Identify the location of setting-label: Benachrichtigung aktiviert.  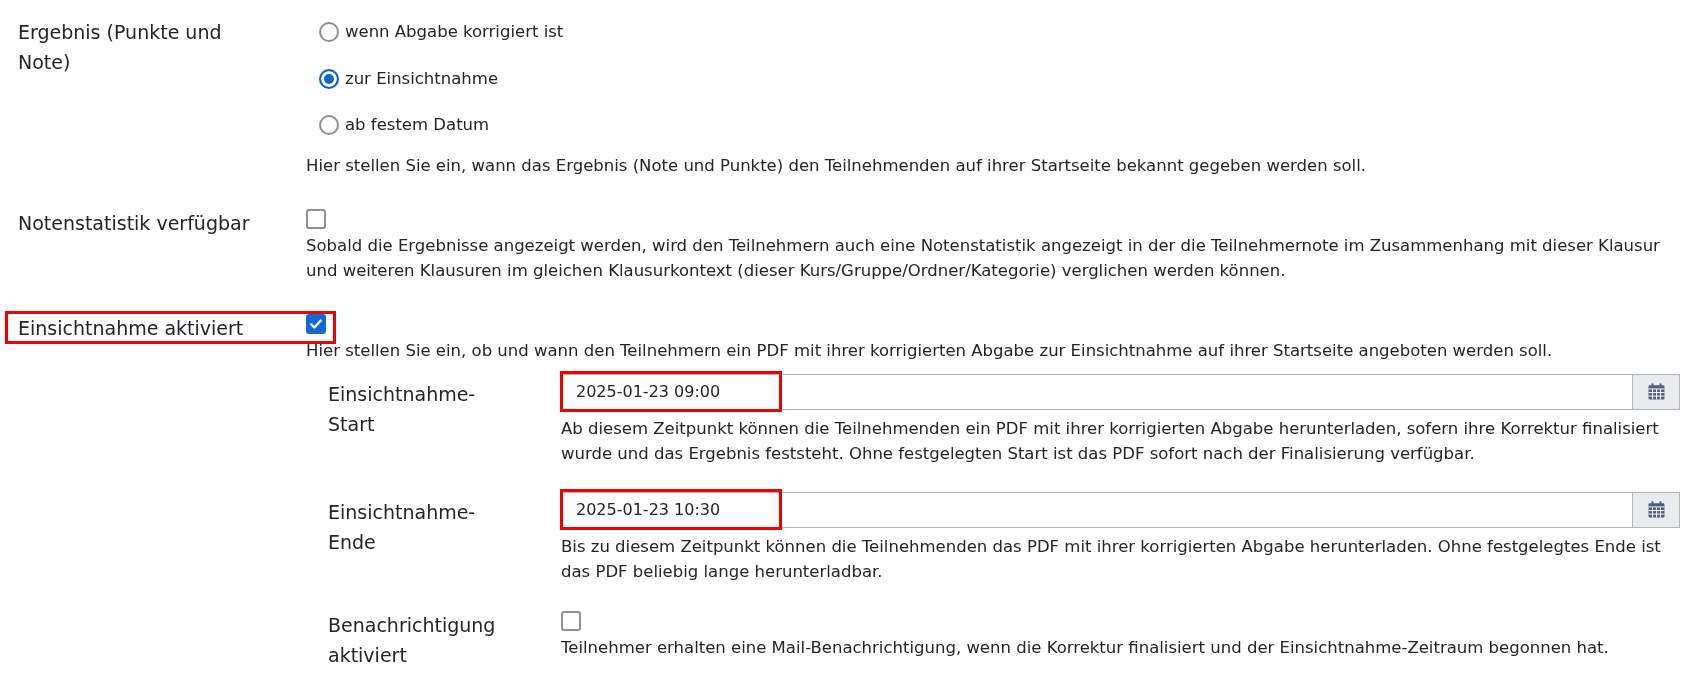
(412, 640).